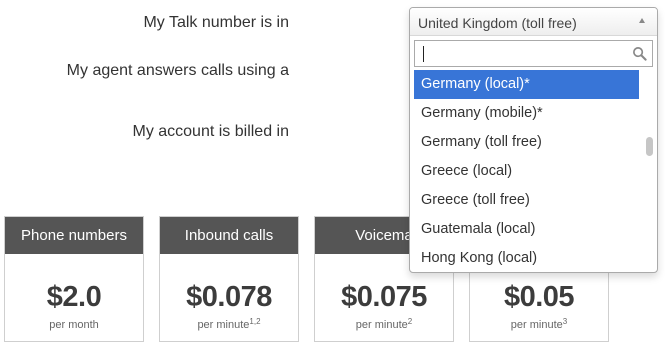 The width and height of the screenshot is (665, 349). Describe the element at coordinates (642, 20) in the screenshot. I see `caret-up-icon` at that location.